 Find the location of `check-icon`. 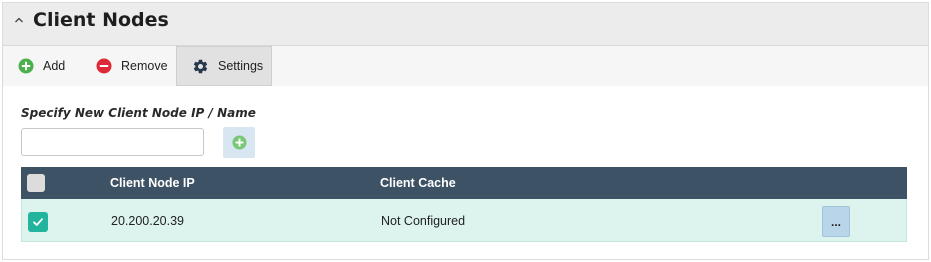

check-icon is located at coordinates (38, 222).